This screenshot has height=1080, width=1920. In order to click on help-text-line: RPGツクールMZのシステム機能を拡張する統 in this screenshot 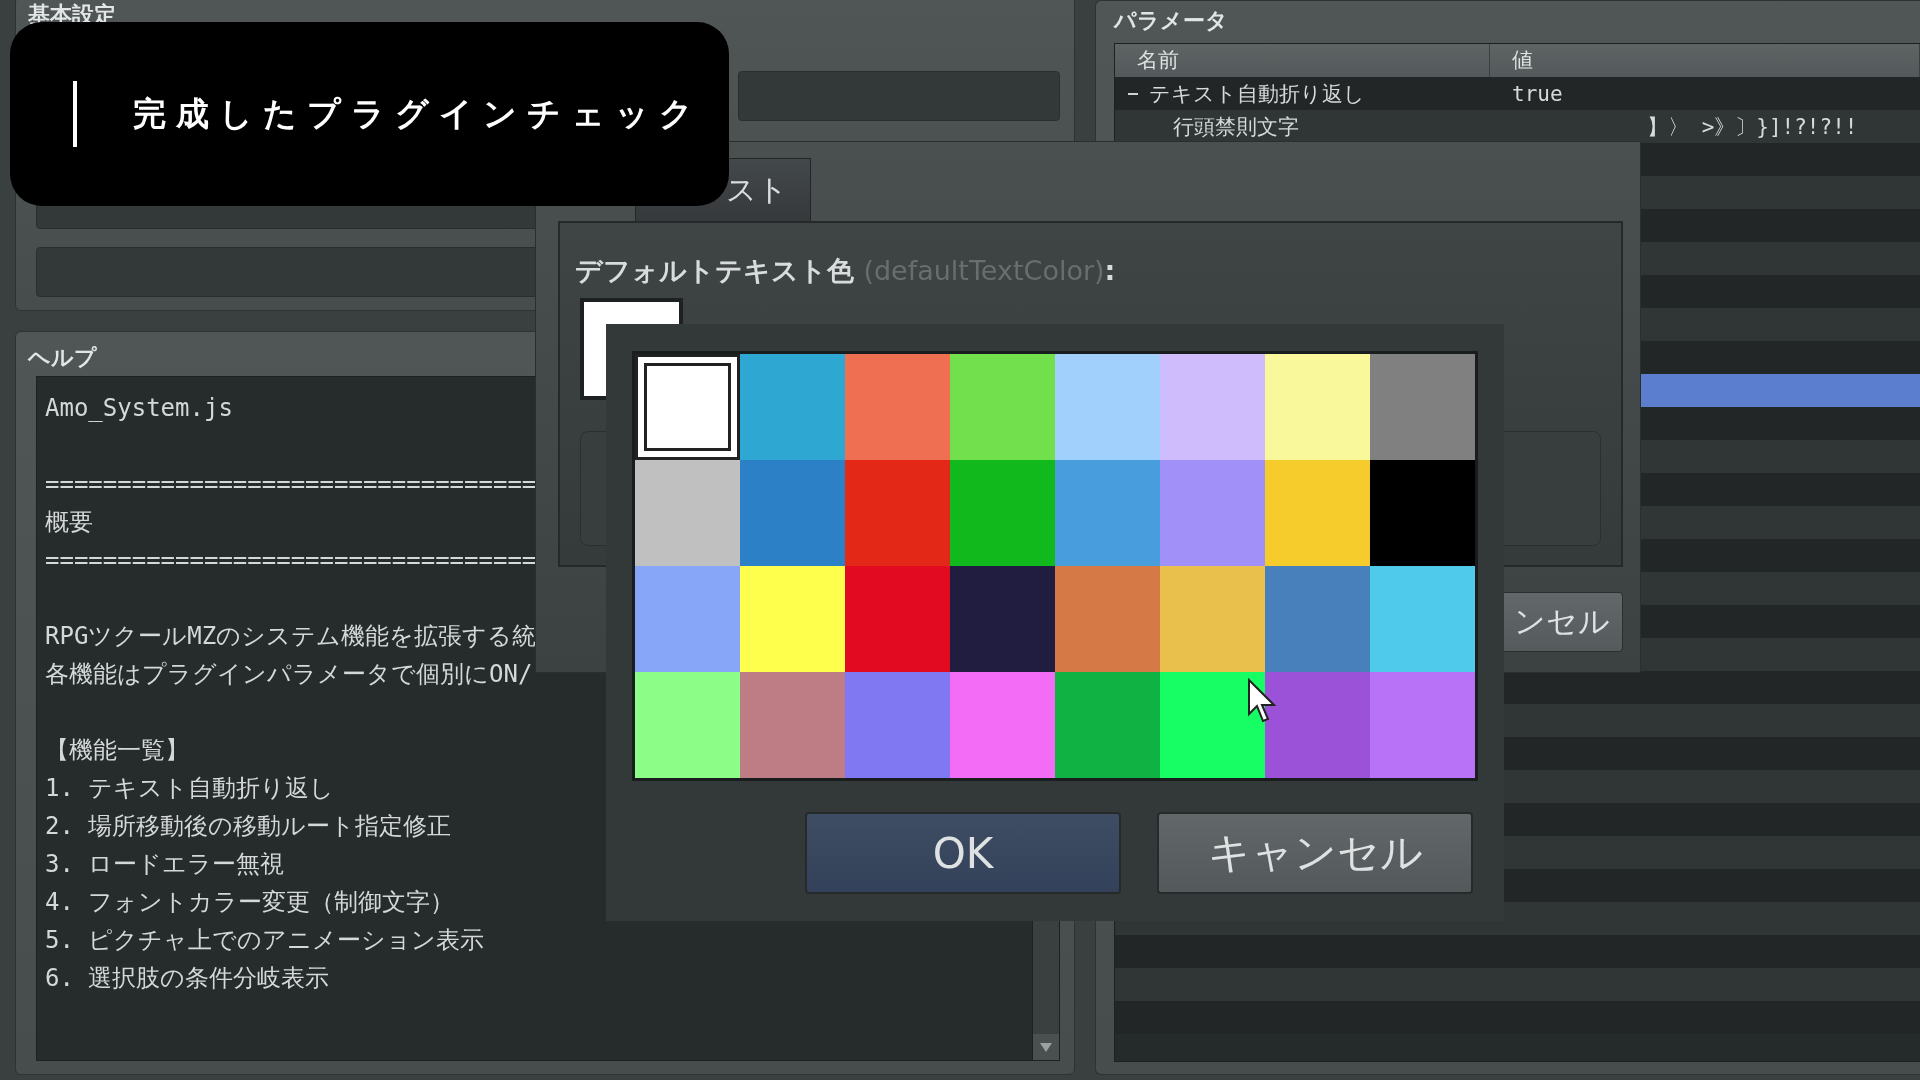, I will do `click(291, 636)`.